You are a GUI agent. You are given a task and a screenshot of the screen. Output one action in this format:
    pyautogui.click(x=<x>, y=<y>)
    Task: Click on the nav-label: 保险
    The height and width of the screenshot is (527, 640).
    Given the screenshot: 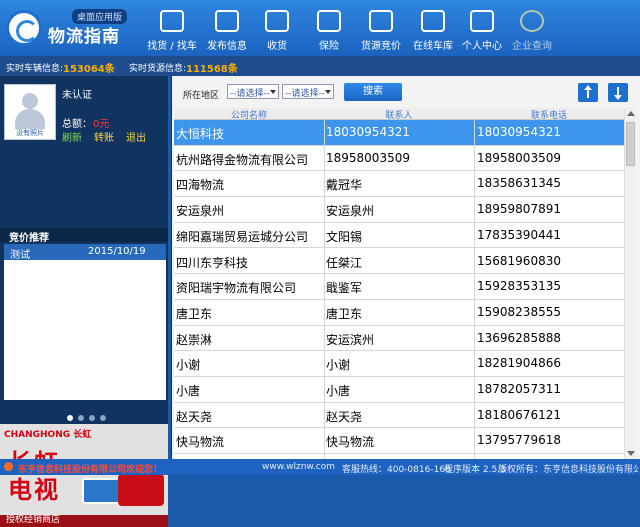 What is the action you would take?
    pyautogui.click(x=329, y=46)
    